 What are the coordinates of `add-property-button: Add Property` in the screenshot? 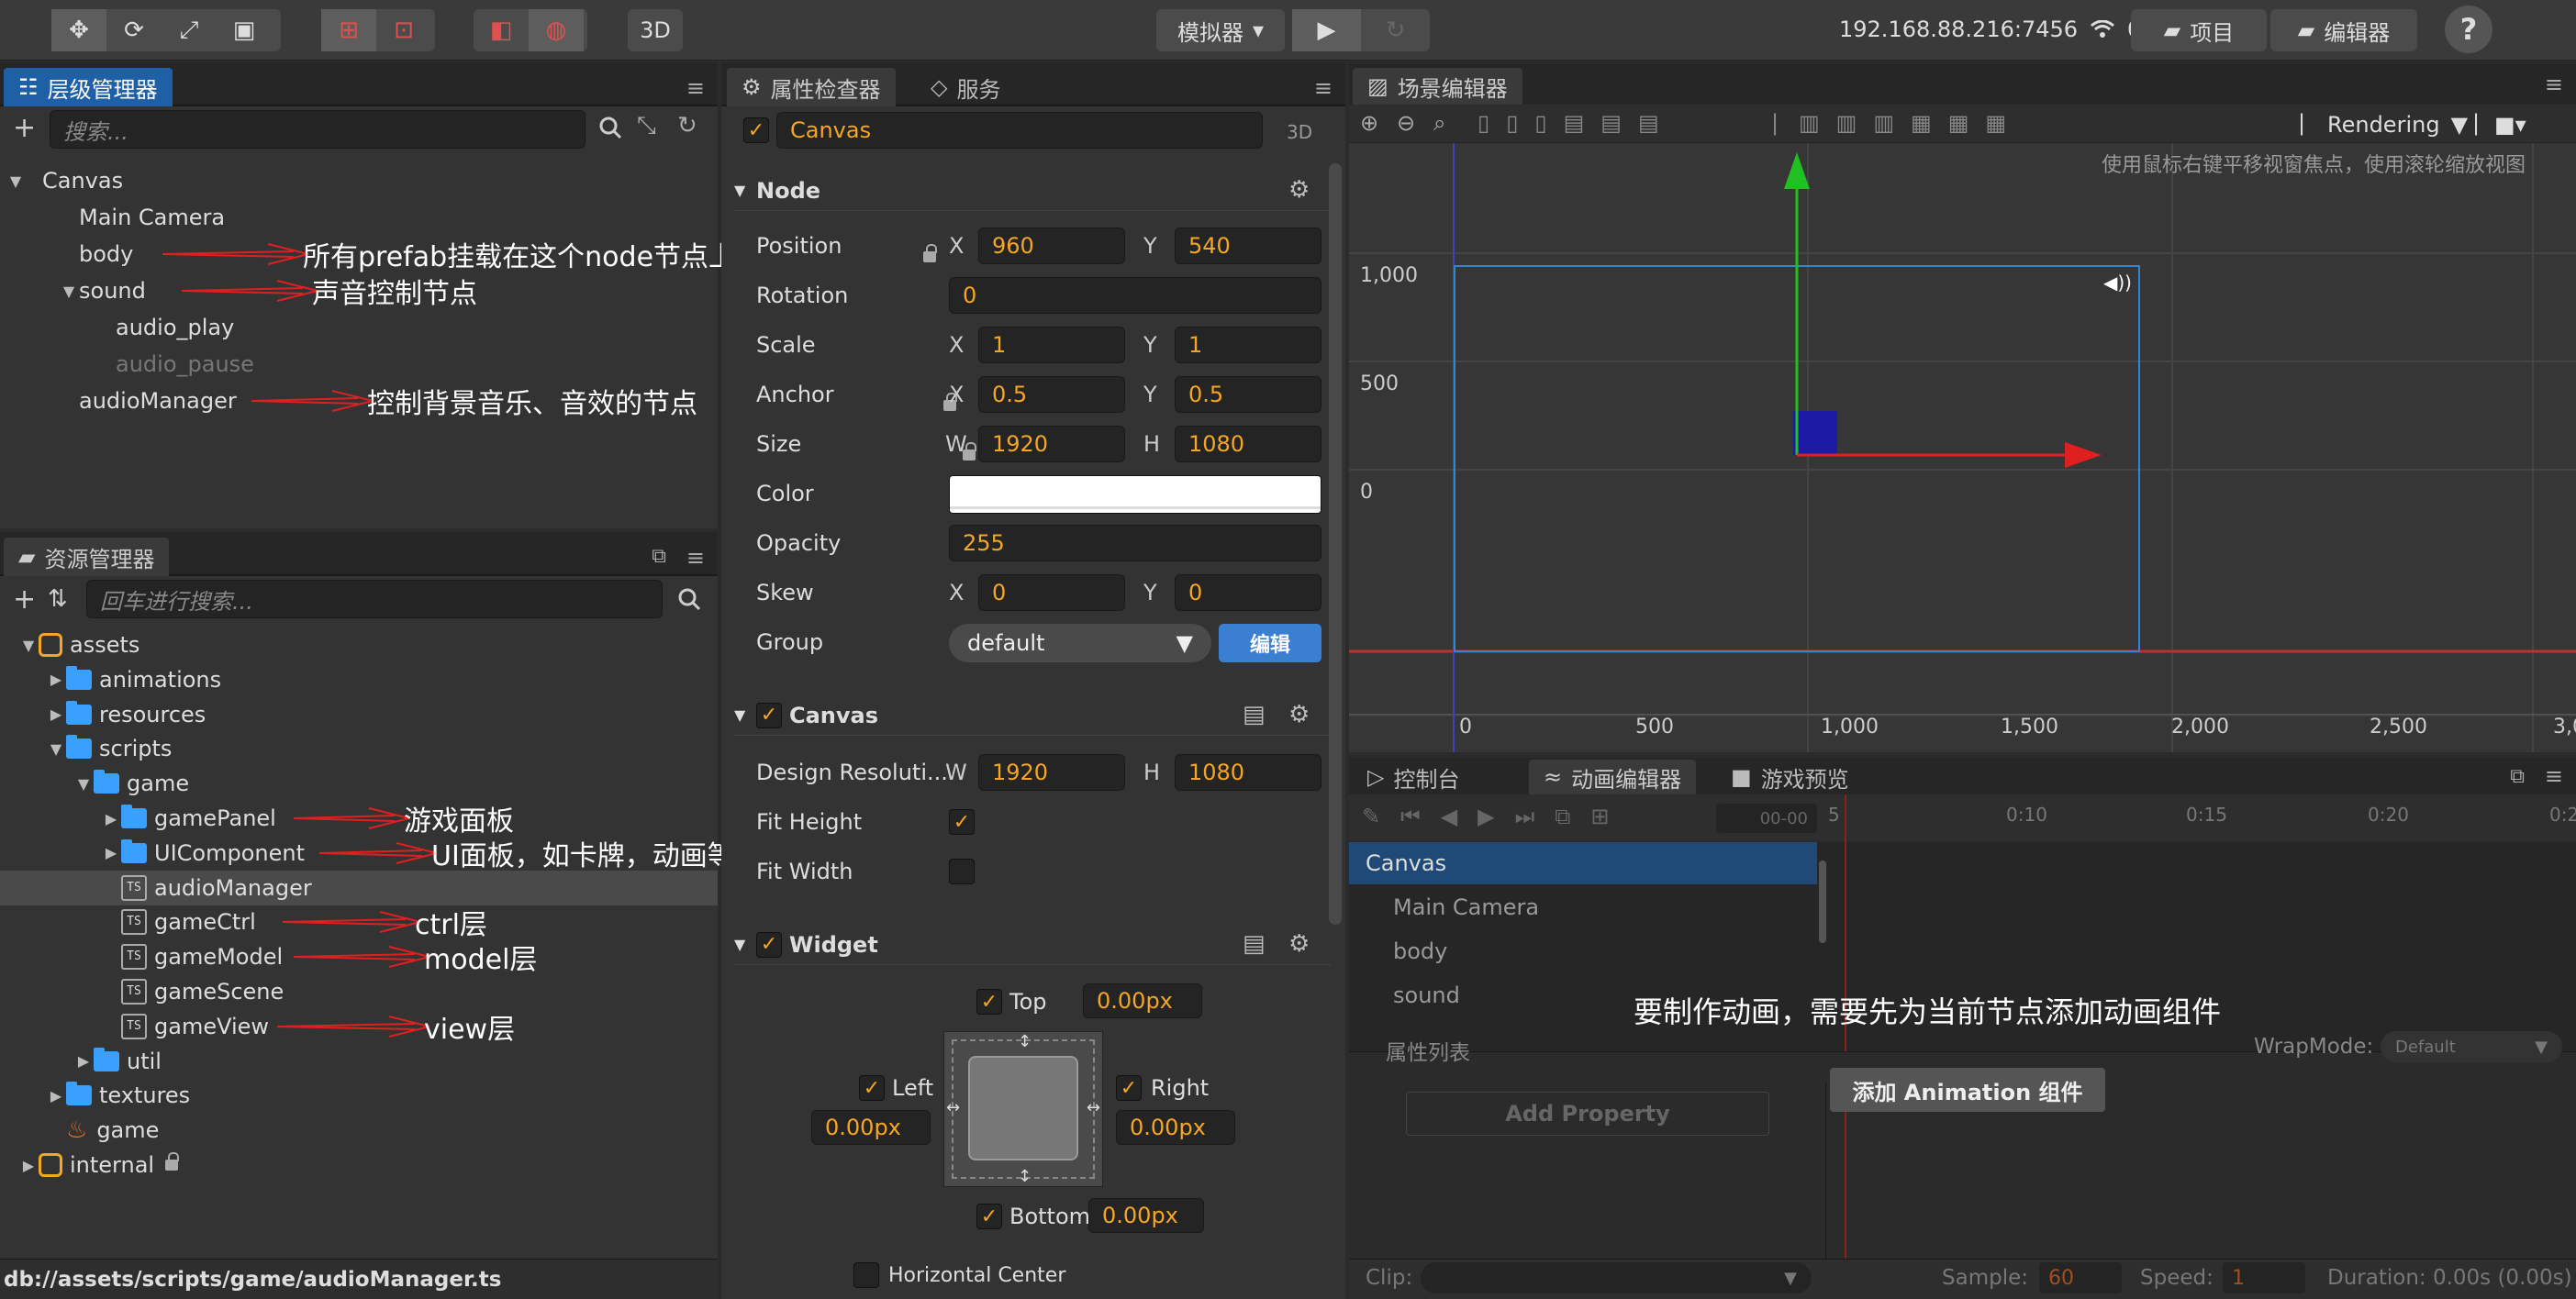 It's located at (1587, 1114).